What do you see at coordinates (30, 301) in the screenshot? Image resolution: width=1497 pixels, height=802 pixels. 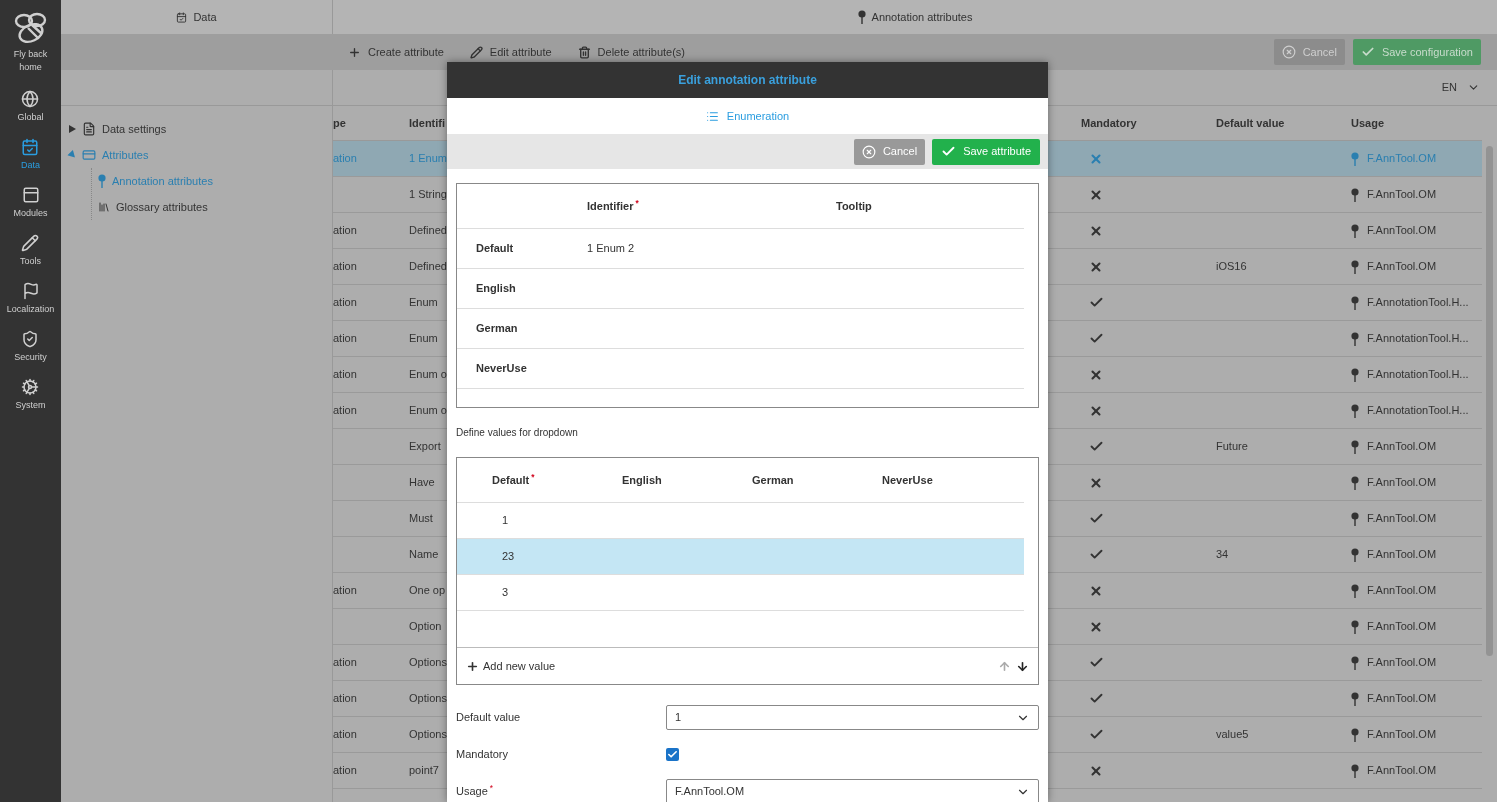 I see `nav-item: Localization` at bounding box center [30, 301].